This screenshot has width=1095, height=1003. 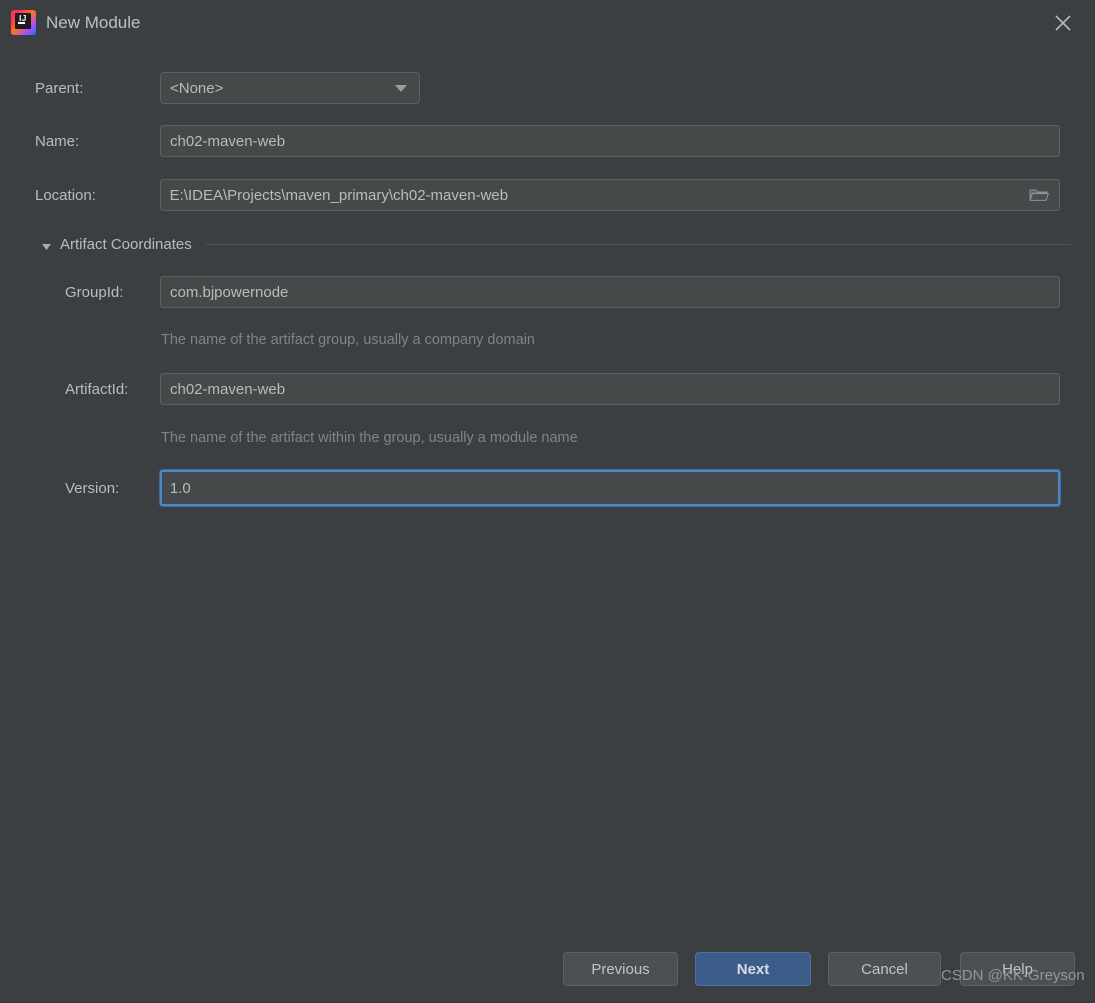 What do you see at coordinates (65, 195) in the screenshot?
I see `location-label: Location:` at bounding box center [65, 195].